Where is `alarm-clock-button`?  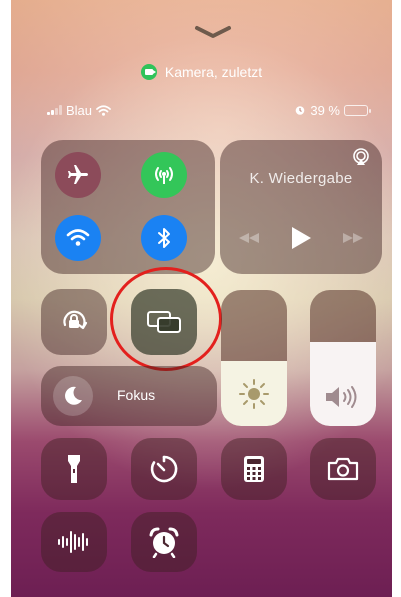 alarm-clock-button is located at coordinates (164, 542).